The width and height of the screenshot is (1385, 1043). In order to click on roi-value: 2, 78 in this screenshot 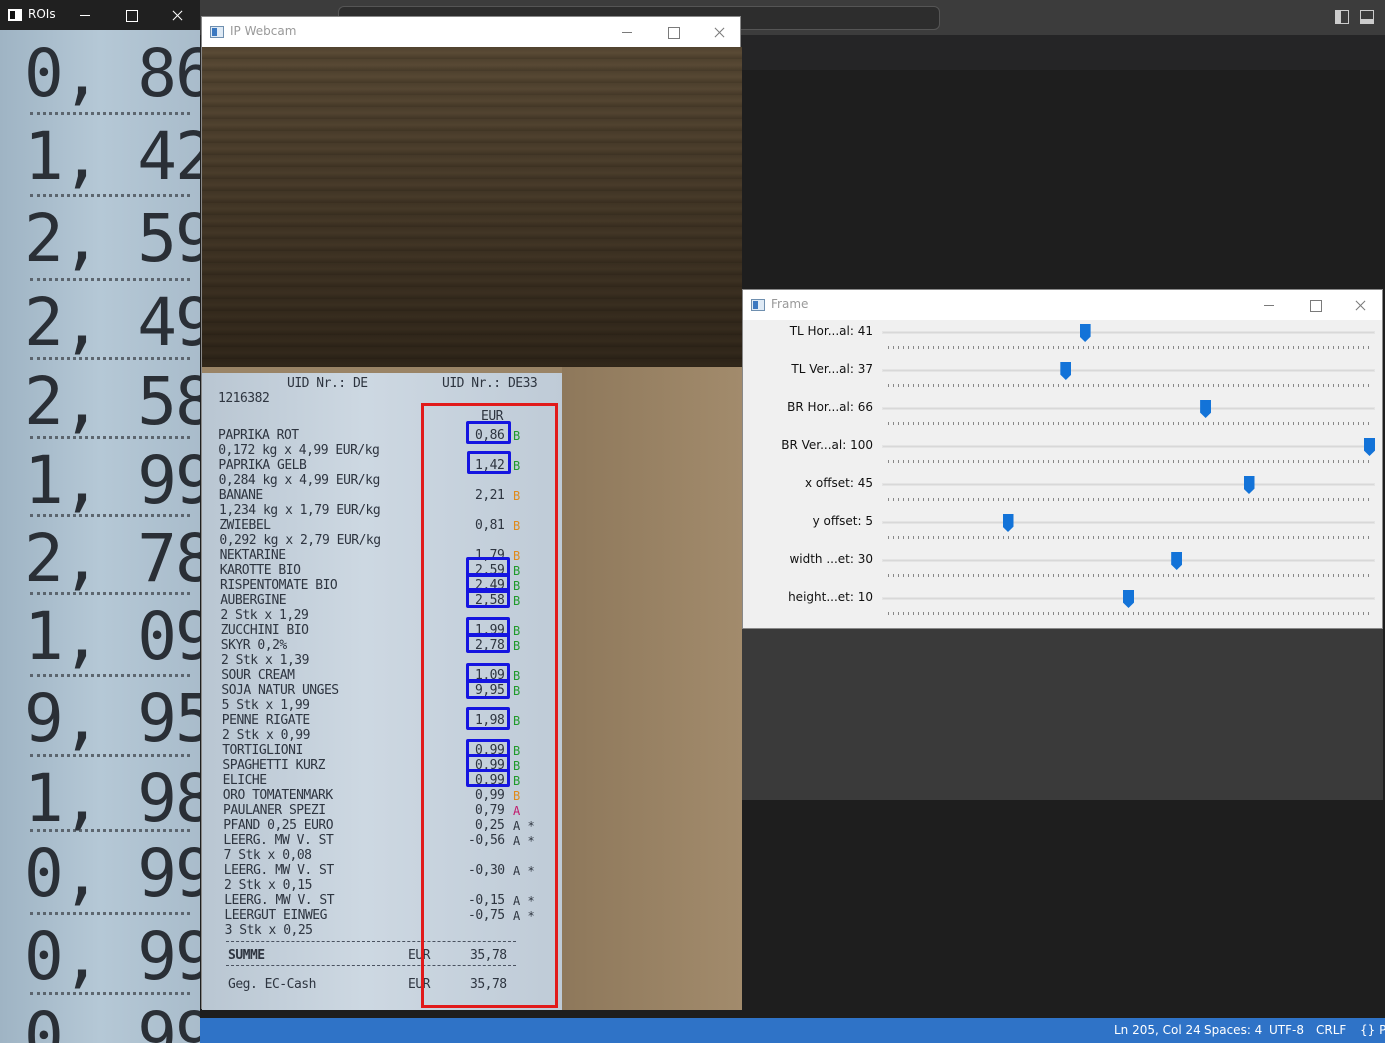, I will do `click(112, 558)`.